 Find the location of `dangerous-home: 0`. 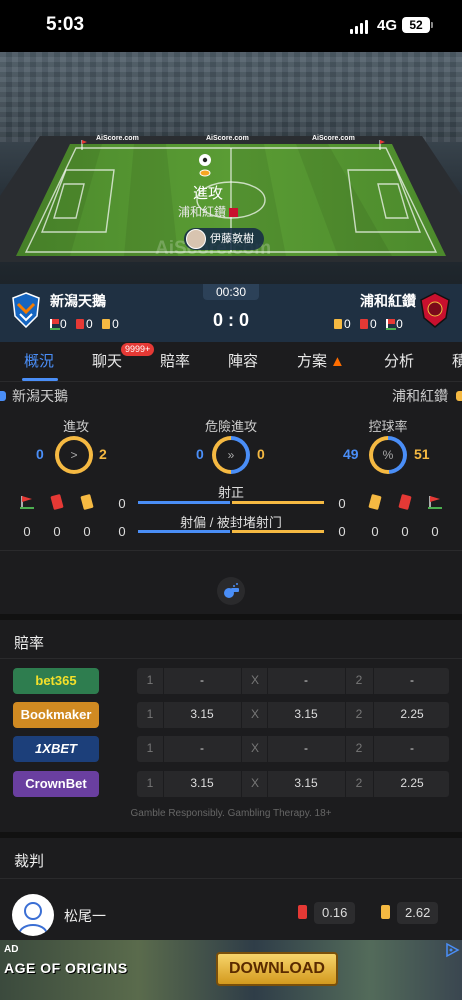

dangerous-home: 0 is located at coordinates (200, 454).